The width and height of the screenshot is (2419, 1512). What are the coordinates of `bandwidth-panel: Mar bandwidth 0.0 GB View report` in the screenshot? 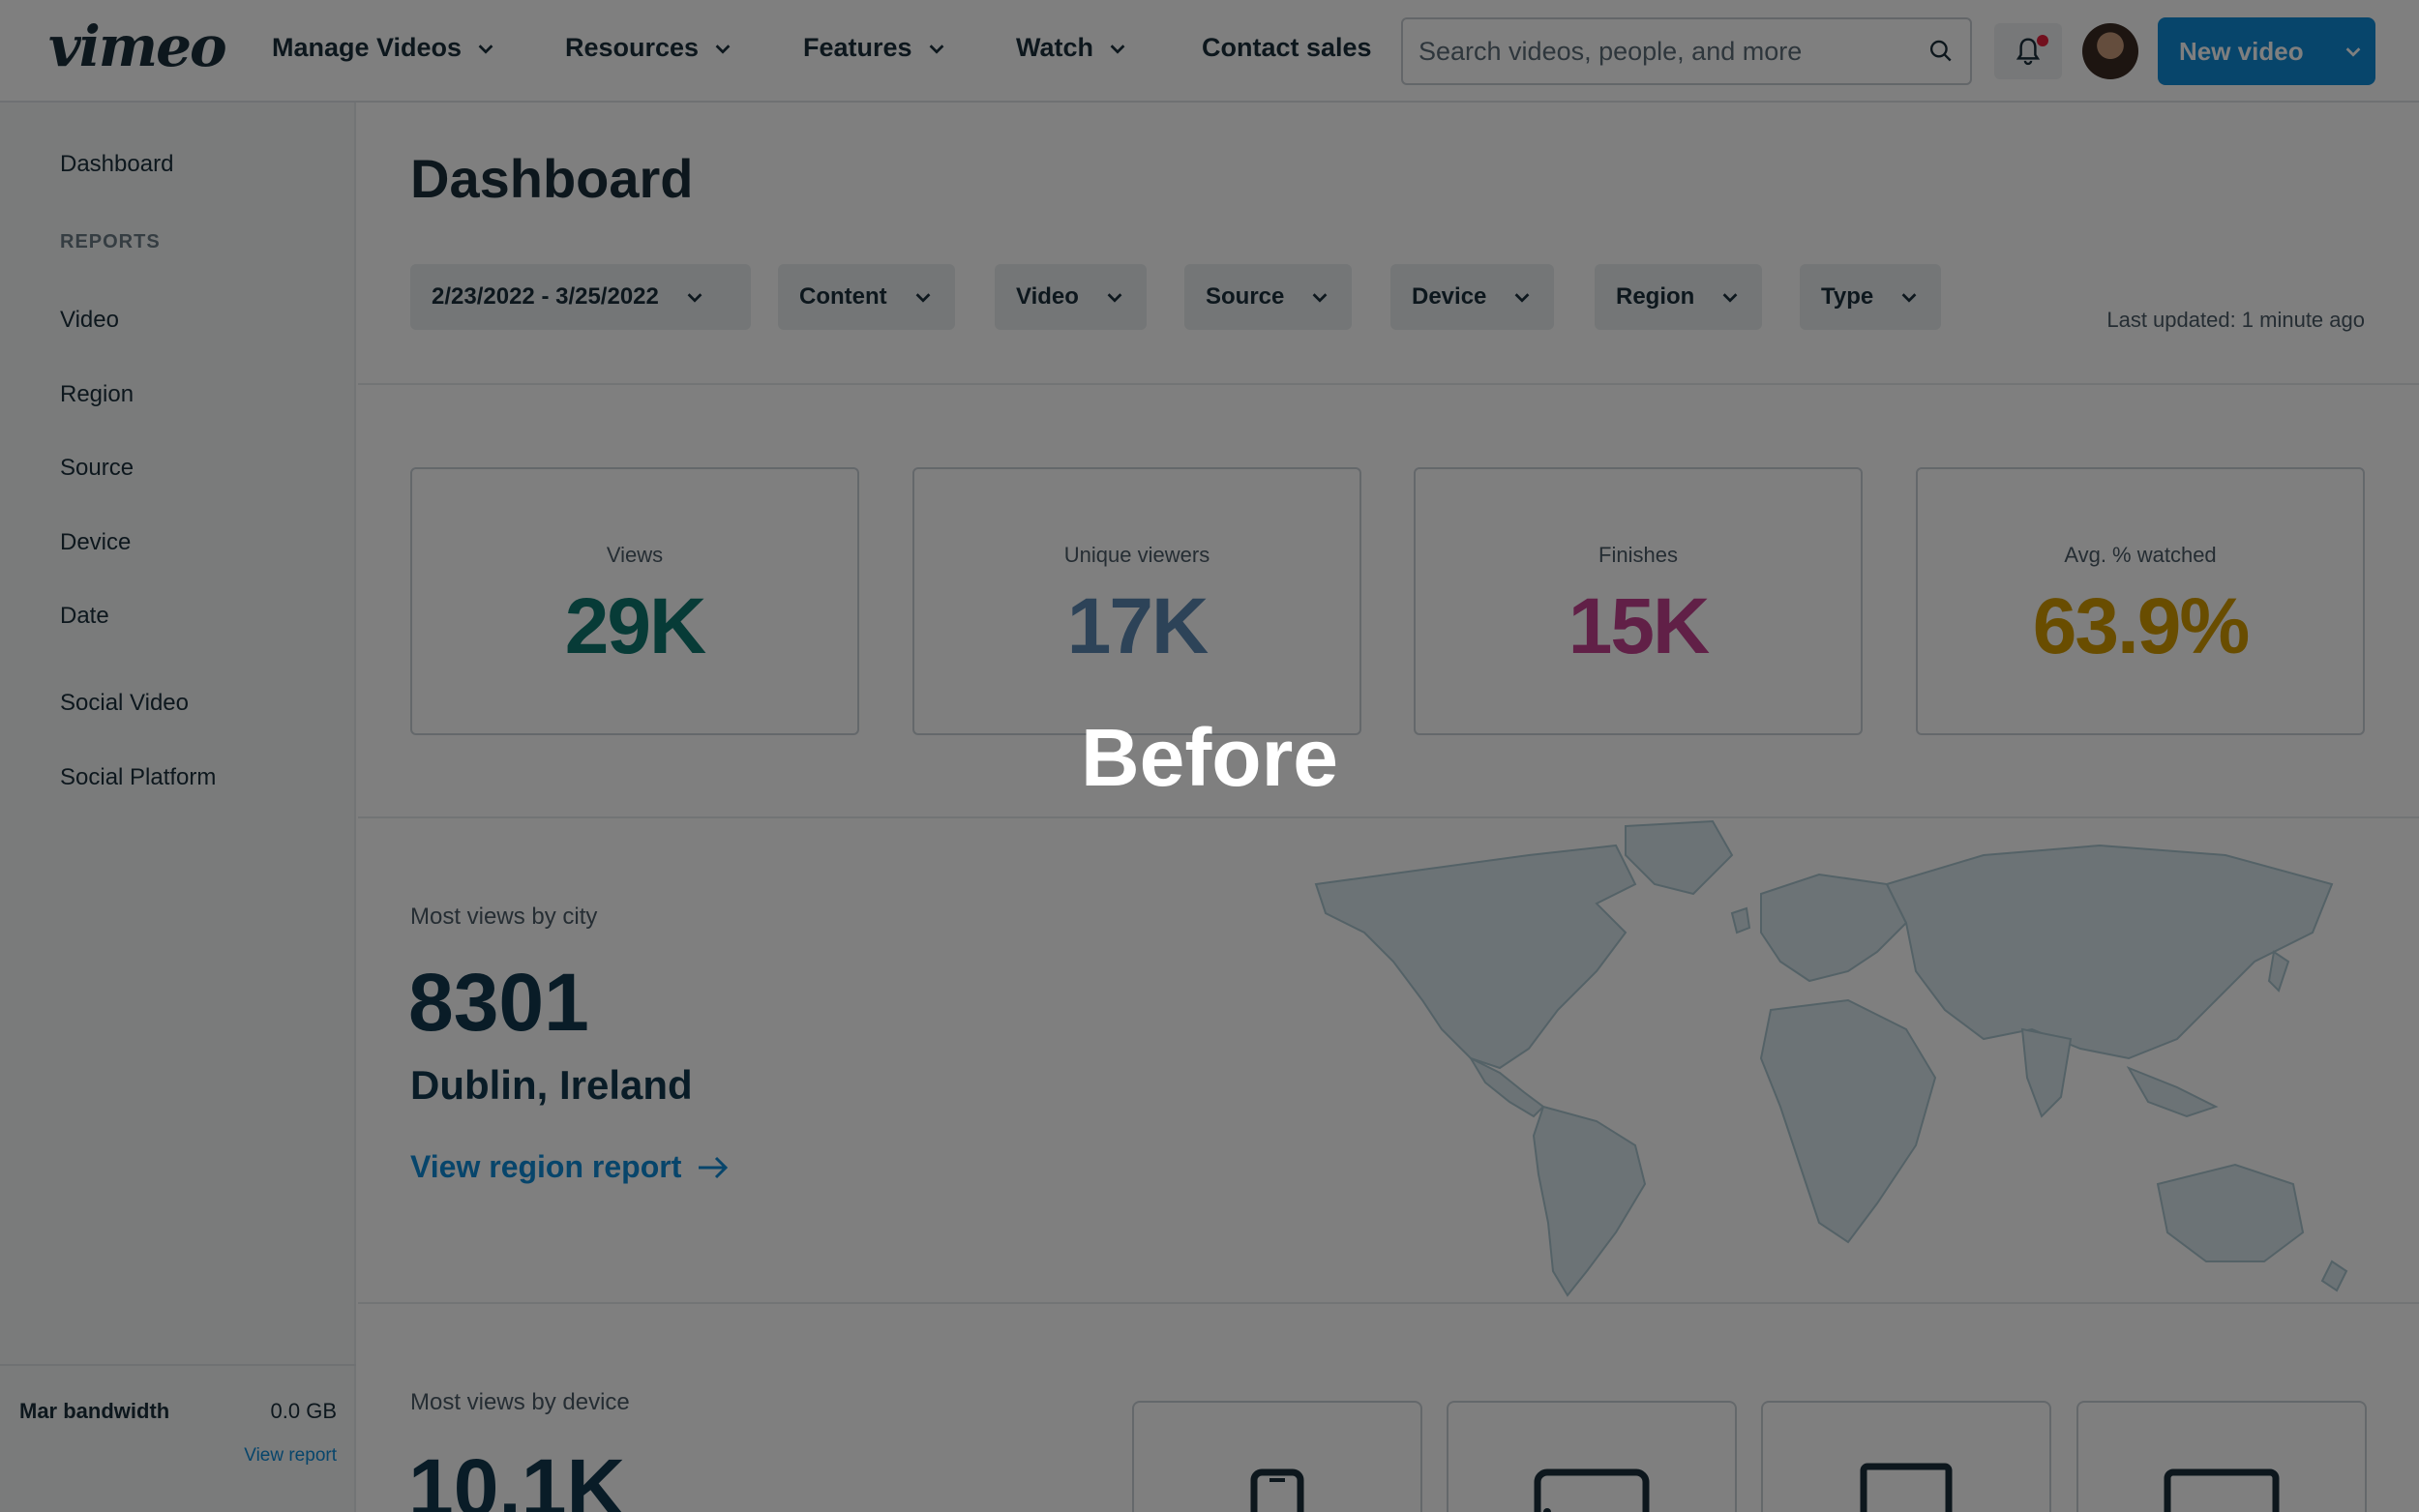 It's located at (178, 1415).